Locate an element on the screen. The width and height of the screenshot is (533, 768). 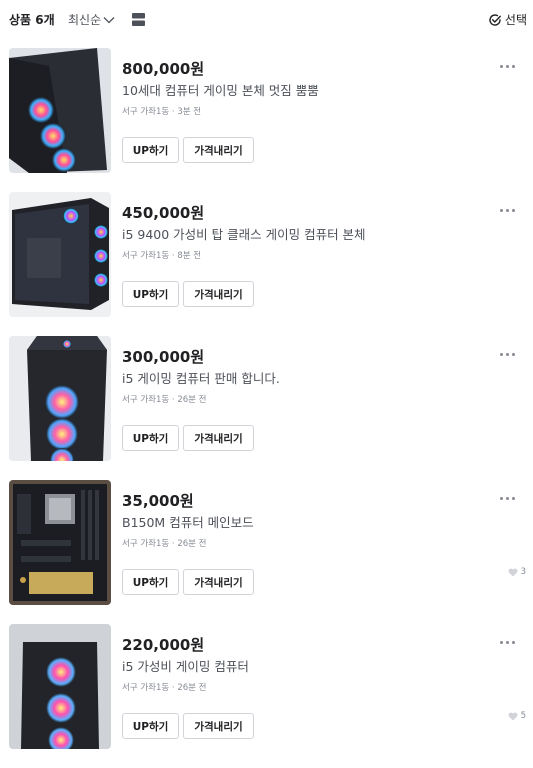
item-meta: 서구 가좌1동 · 3분 전 is located at coordinates (161, 111).